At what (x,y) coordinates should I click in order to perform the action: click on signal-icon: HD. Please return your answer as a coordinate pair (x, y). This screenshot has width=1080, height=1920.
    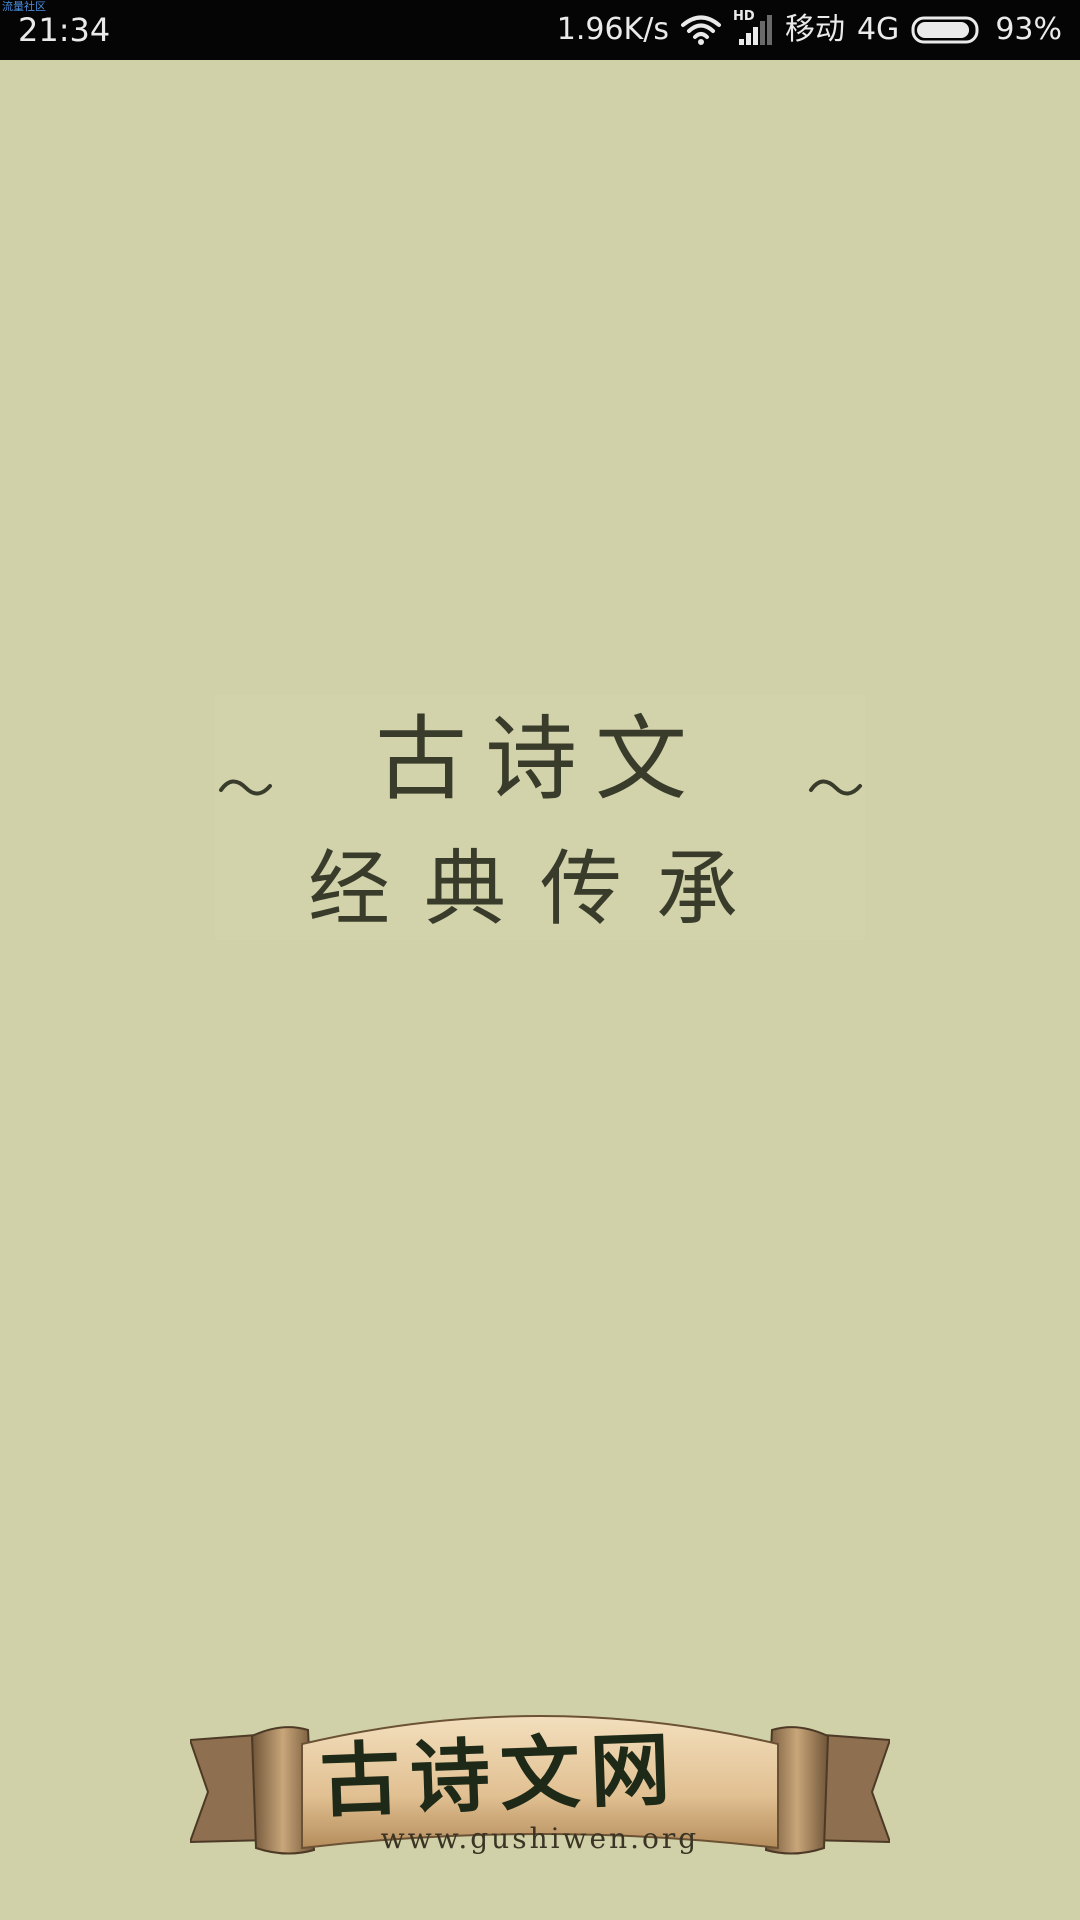
    Looking at the image, I should click on (753, 28).